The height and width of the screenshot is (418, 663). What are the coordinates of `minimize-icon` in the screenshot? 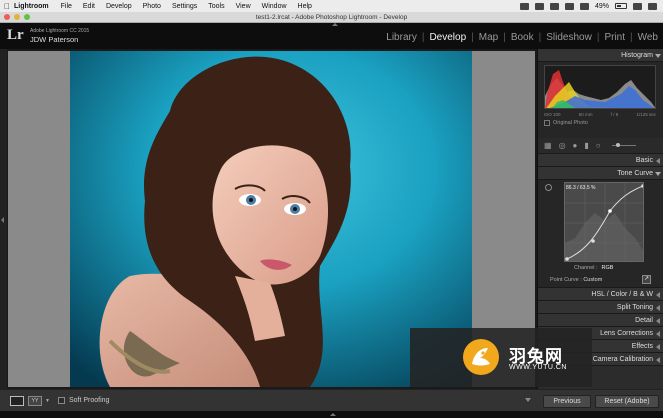 It's located at (17, 17).